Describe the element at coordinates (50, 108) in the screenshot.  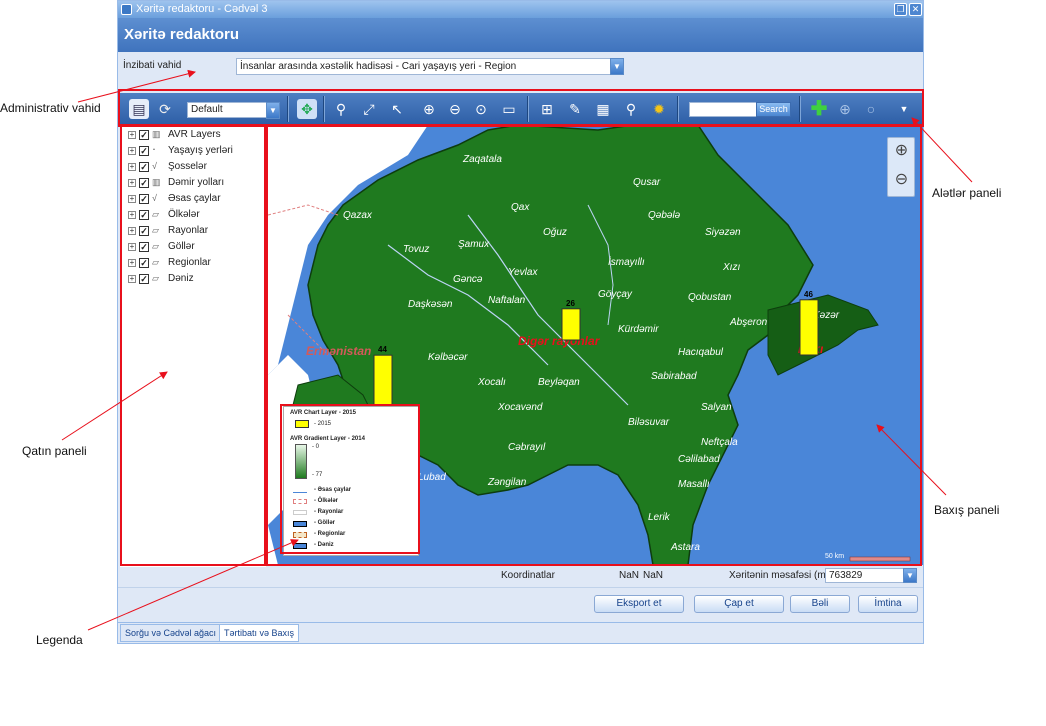
I see `annotation-admin: Administrativ vahid` at that location.